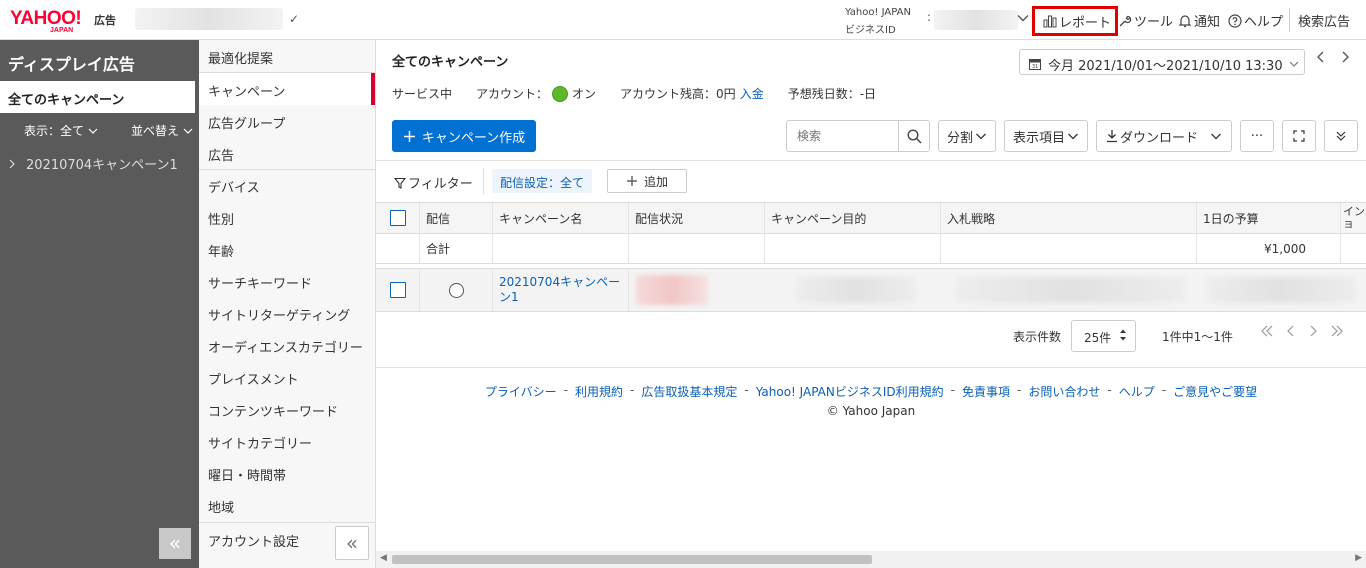 The height and width of the screenshot is (568, 1366). I want to click on footer-link: お問い合わせ, so click(1064, 391).